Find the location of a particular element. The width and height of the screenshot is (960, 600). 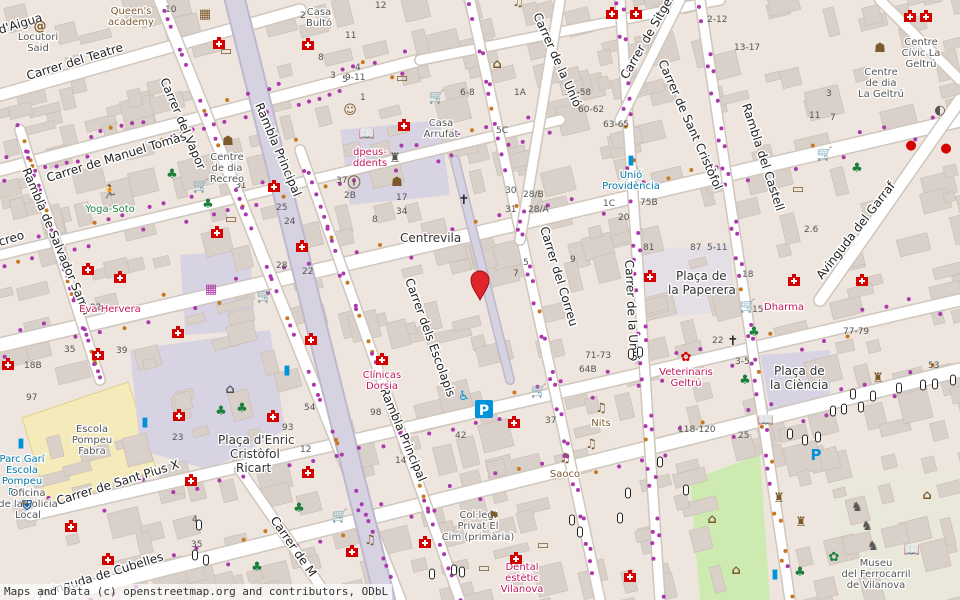

place-label-yoga-soto: Yoga-Soto is located at coordinates (109, 210).